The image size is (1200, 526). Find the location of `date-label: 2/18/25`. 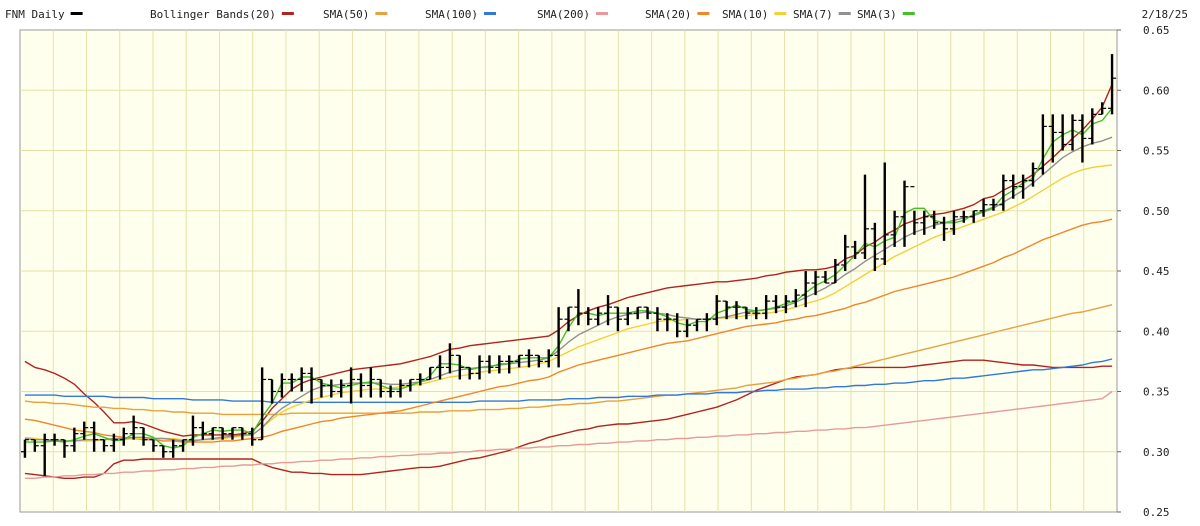

date-label: 2/18/25 is located at coordinates (1165, 14).